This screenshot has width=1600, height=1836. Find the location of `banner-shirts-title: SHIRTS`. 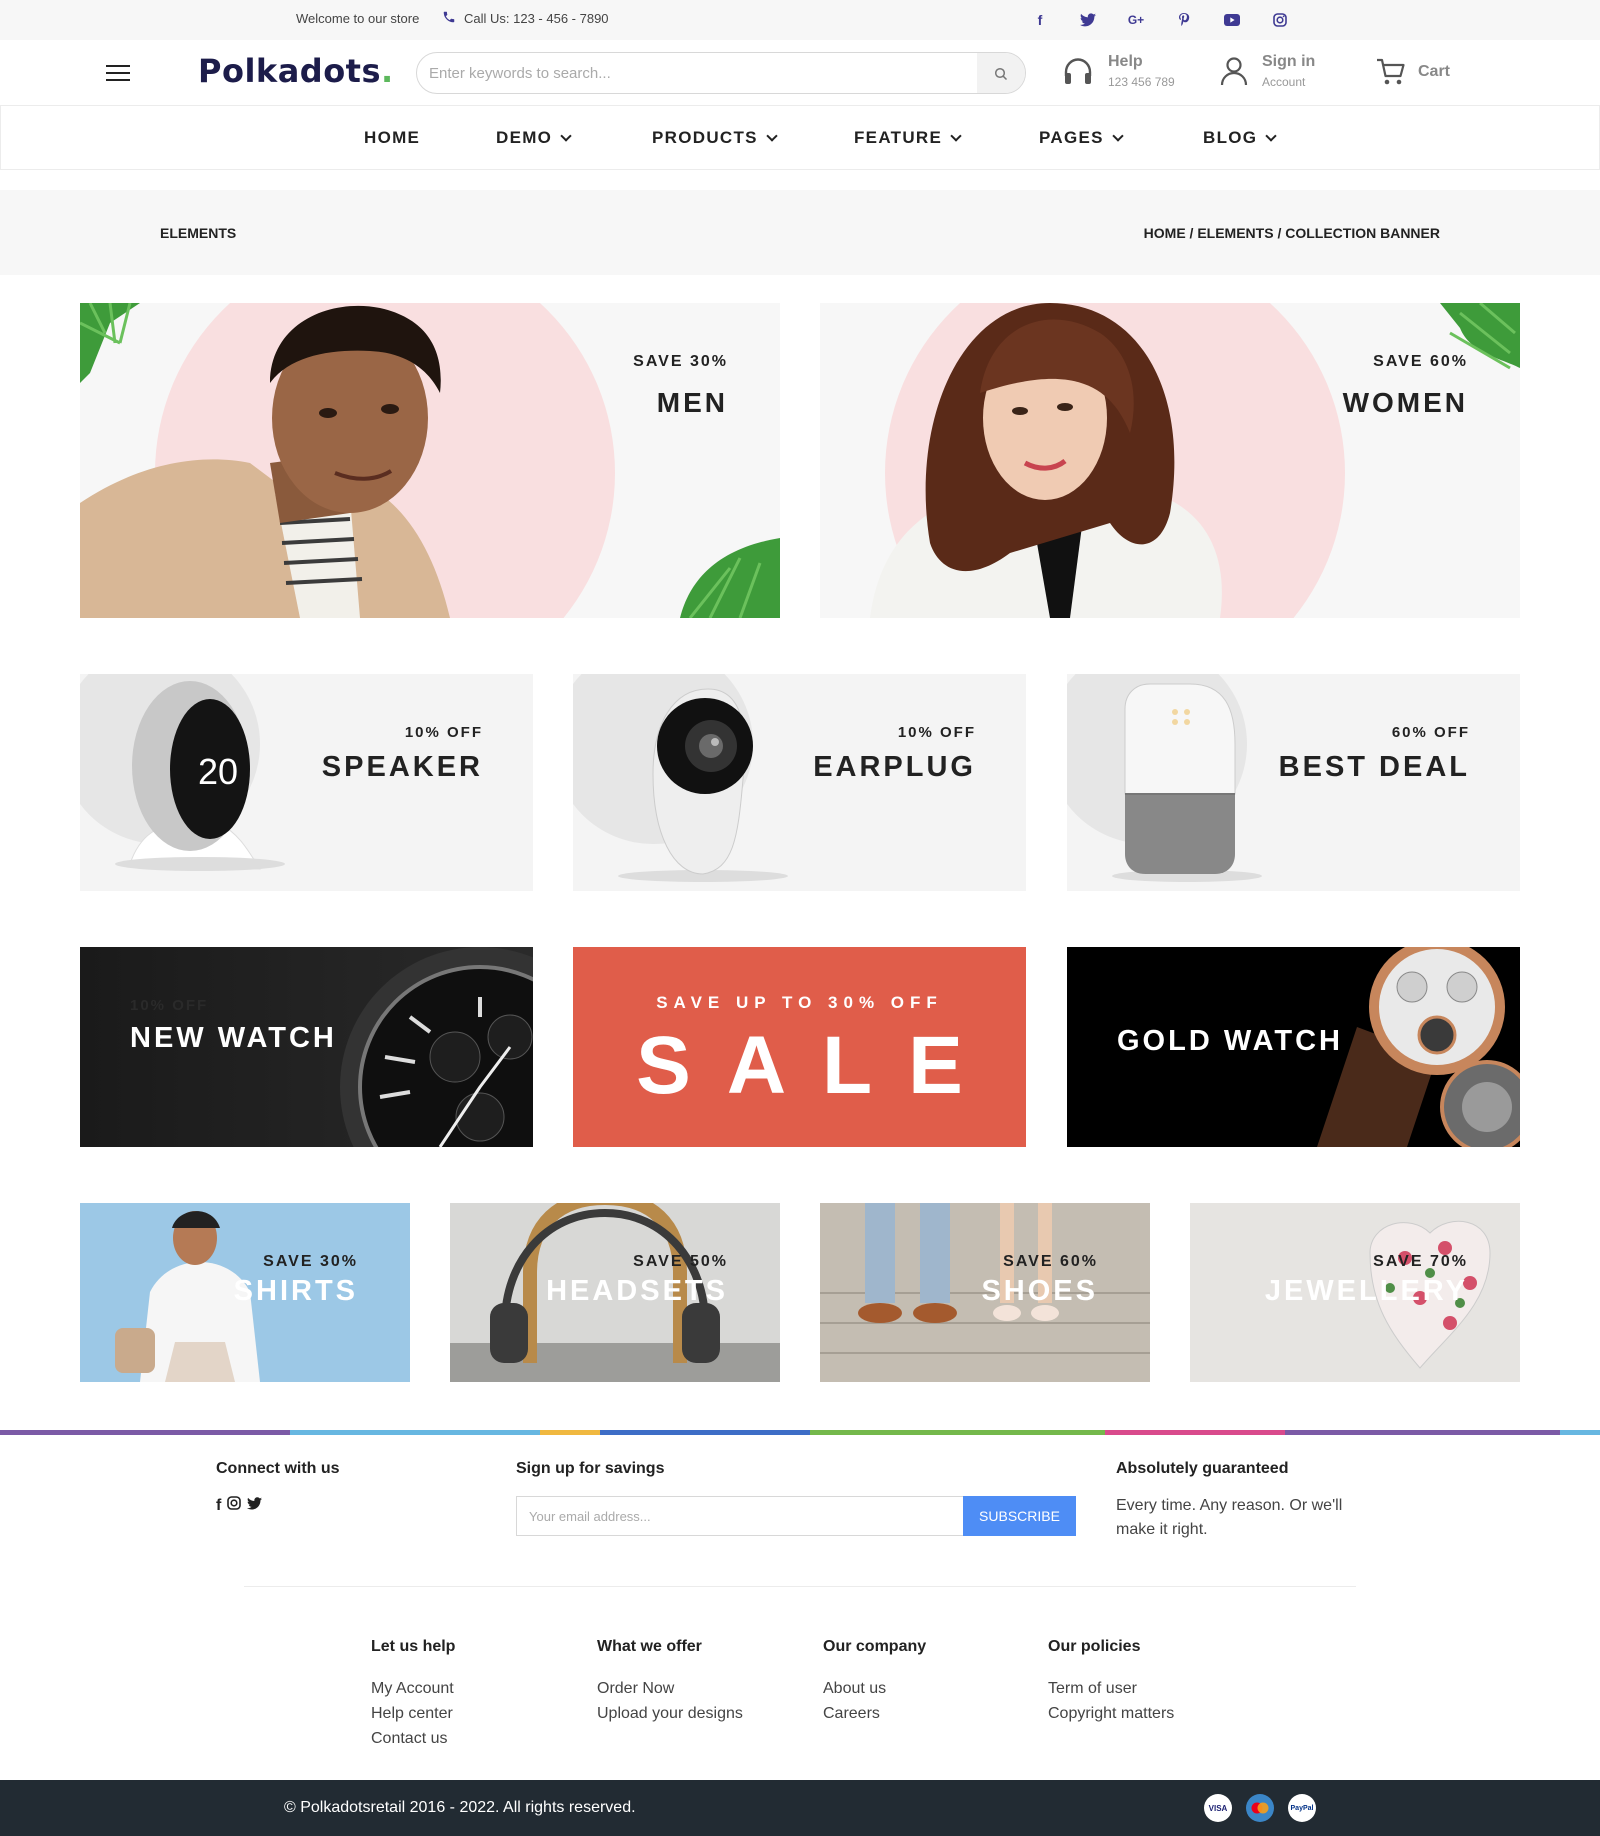

banner-shirts-title: SHIRTS is located at coordinates (295, 1291).